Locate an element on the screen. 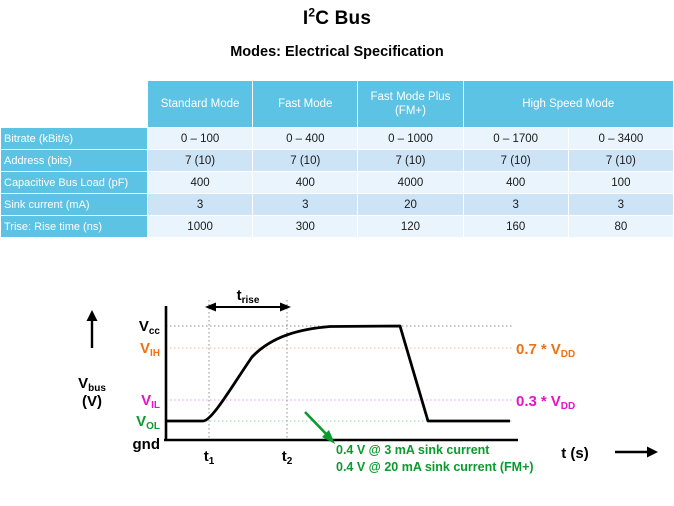 The height and width of the screenshot is (506, 674). page-subtitle: Modes: Electrical Specification is located at coordinates (337, 52).